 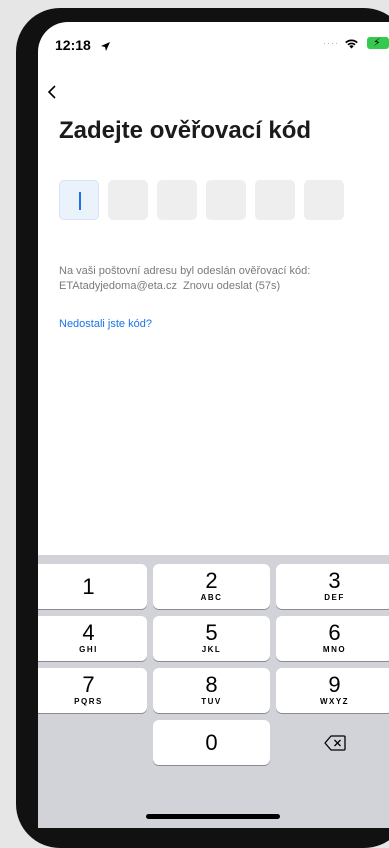 What do you see at coordinates (105, 48) in the screenshot?
I see `location-arrow-icon` at bounding box center [105, 48].